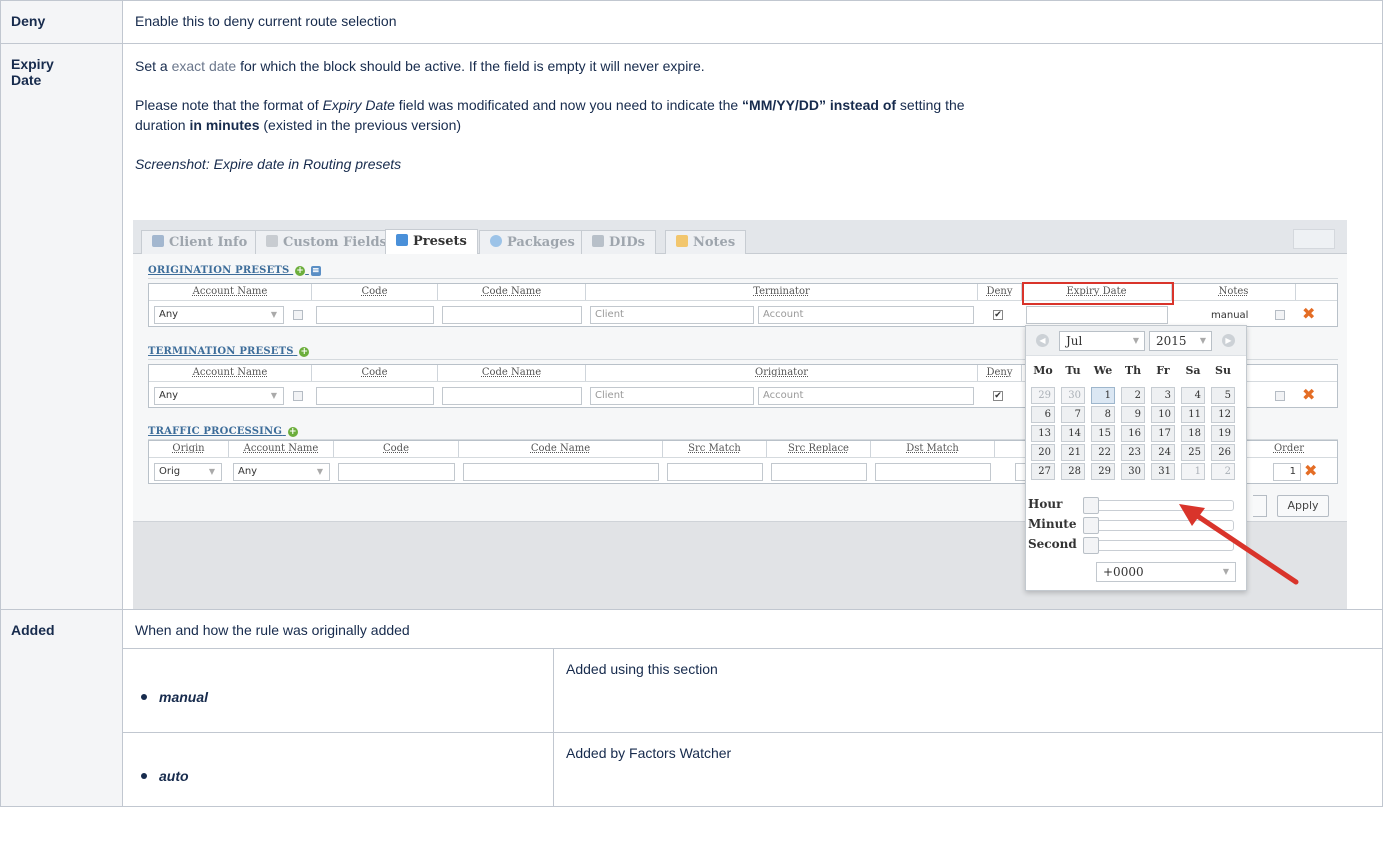 The height and width of the screenshot is (849, 1383). What do you see at coordinates (1043, 471) in the screenshot?
I see `calendar-day: 27` at bounding box center [1043, 471].